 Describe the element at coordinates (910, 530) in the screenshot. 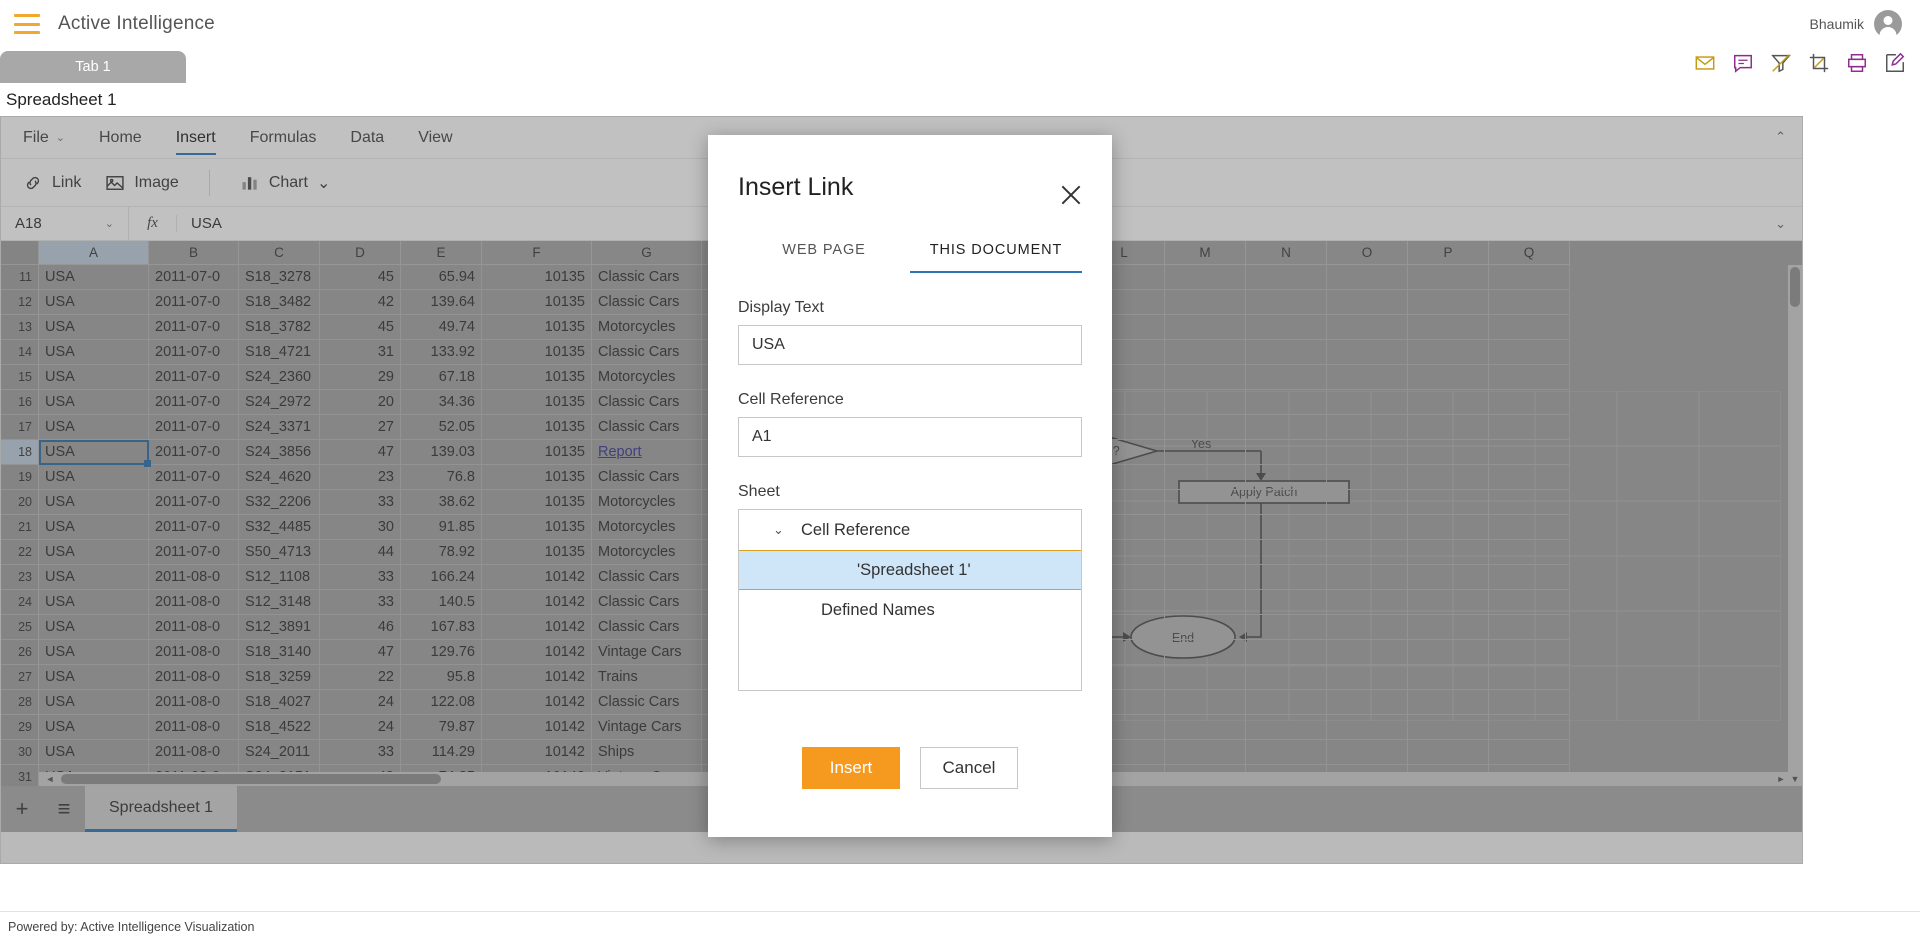

I see `tree-node-cell-reference: ⌄ Cell Reference` at that location.